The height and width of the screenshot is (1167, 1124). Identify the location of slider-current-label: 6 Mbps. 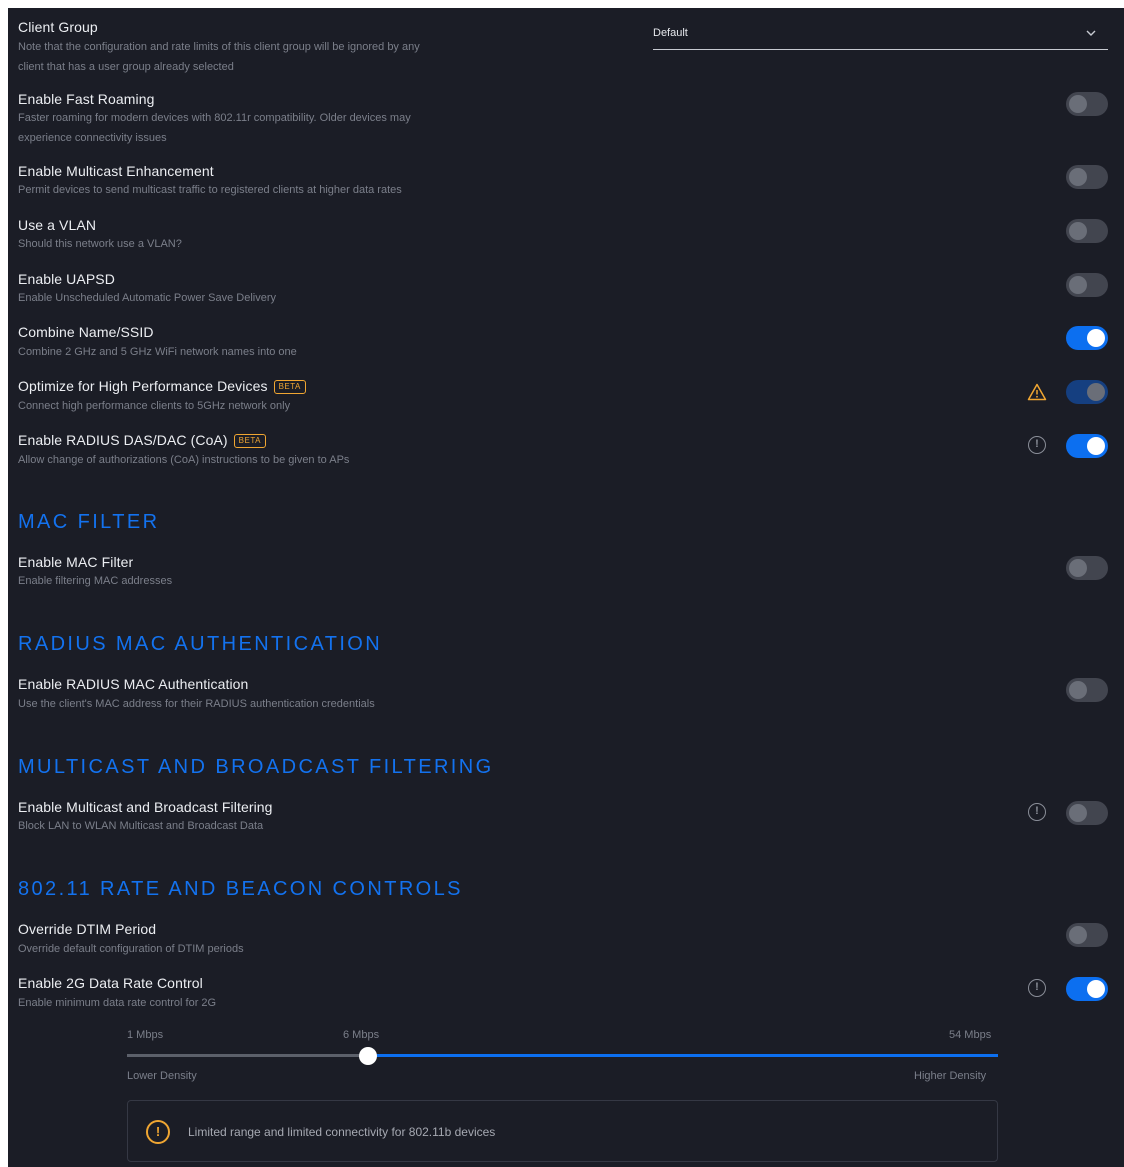
(361, 1035).